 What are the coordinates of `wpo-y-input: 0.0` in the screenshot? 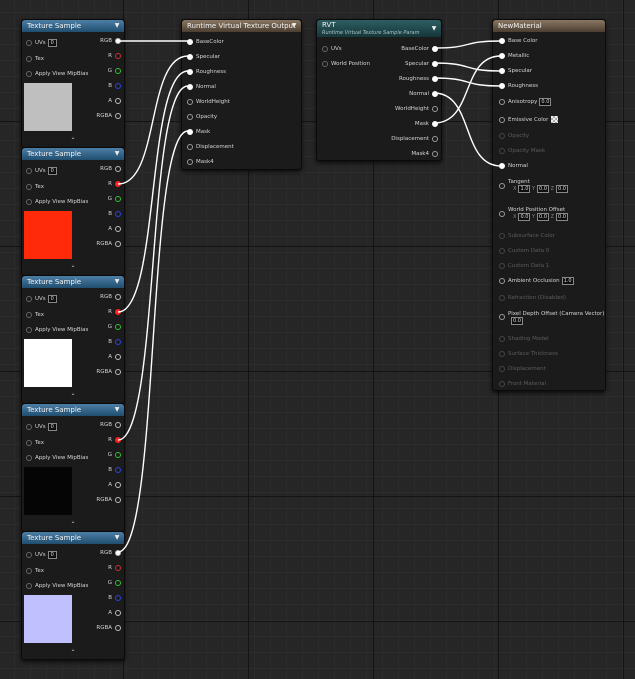 It's located at (543, 217).